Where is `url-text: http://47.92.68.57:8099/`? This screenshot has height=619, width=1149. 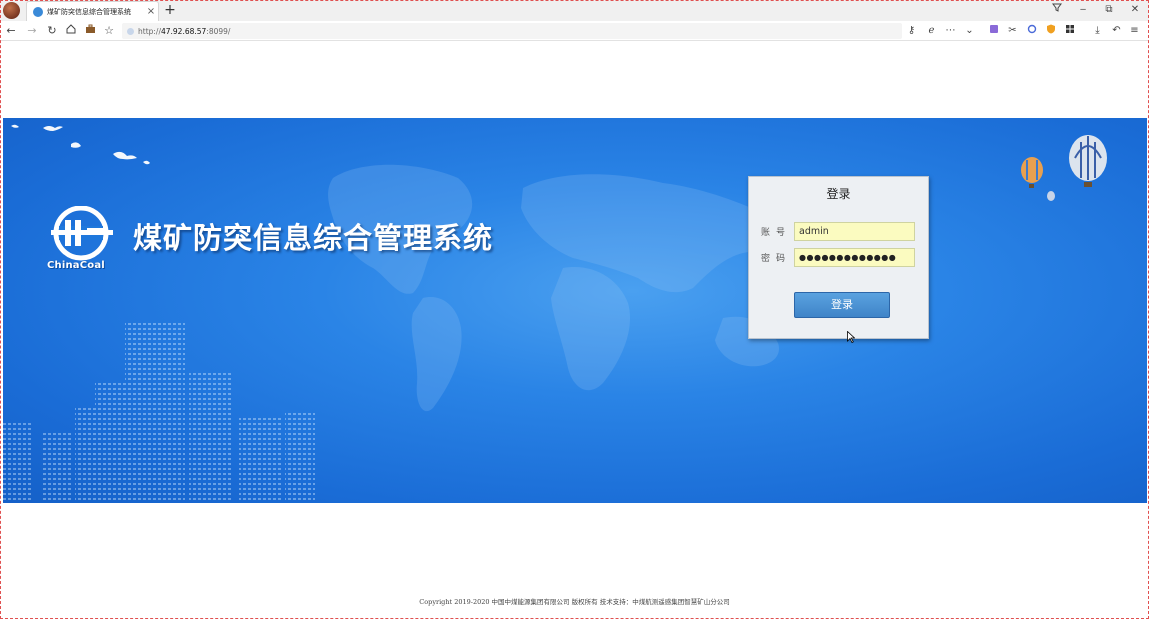 url-text: http://47.92.68.57:8099/ is located at coordinates (184, 31).